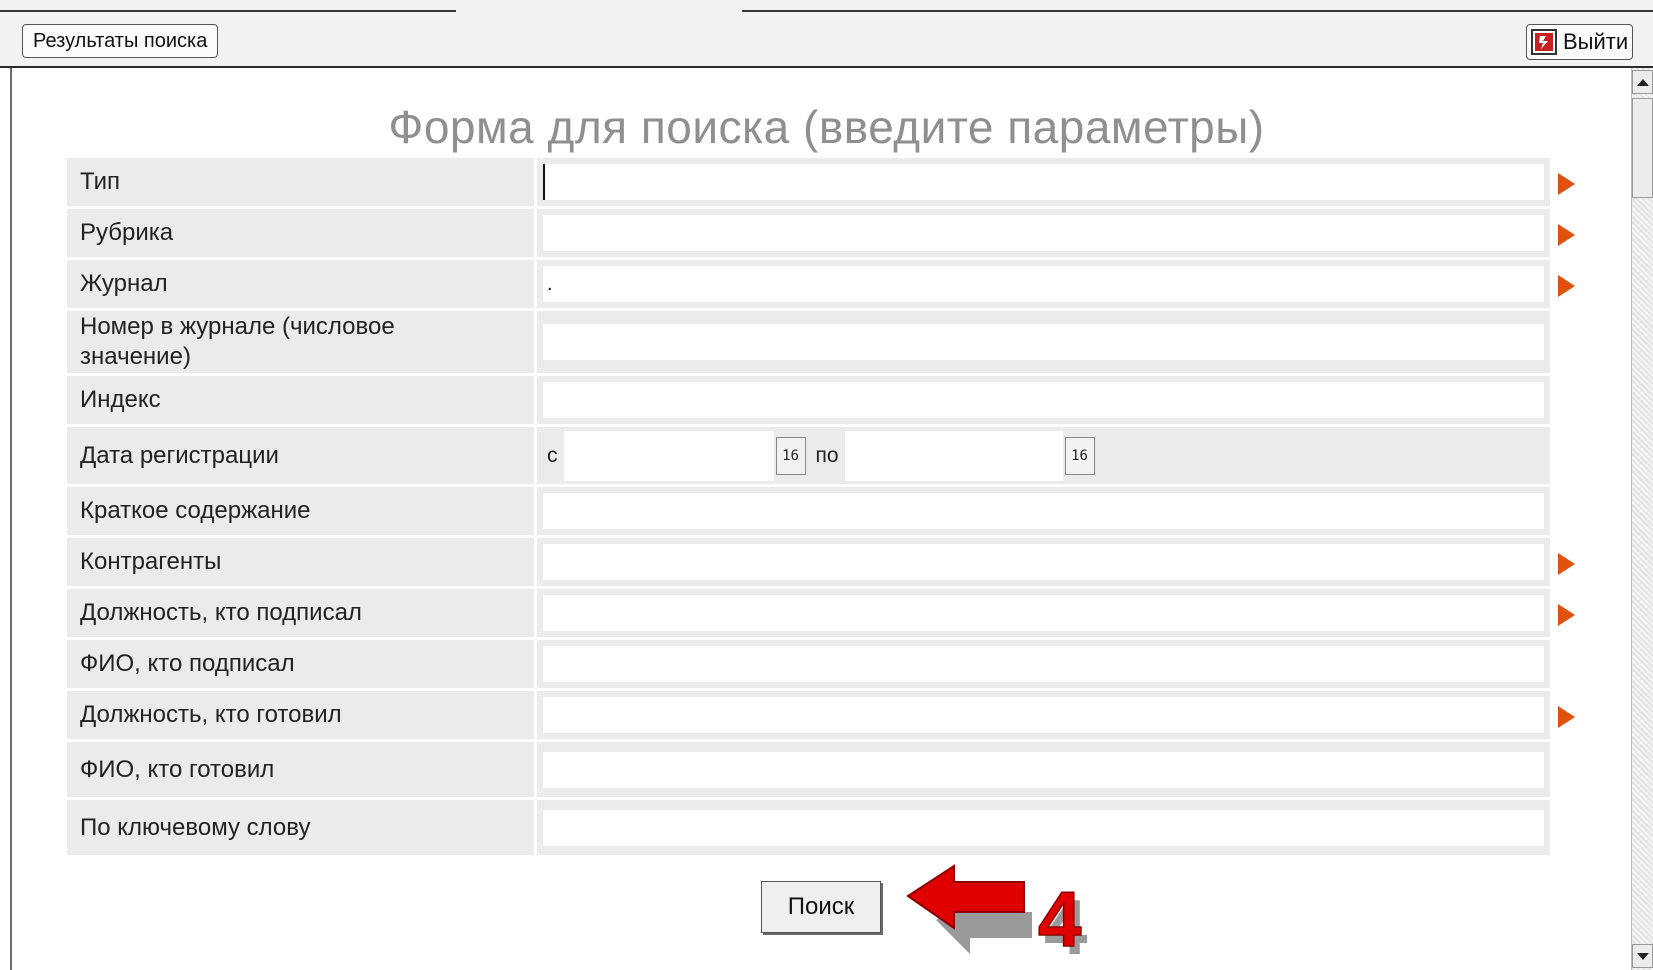  What do you see at coordinates (302, 400) in the screenshot?
I see `field-label: Индекс` at bounding box center [302, 400].